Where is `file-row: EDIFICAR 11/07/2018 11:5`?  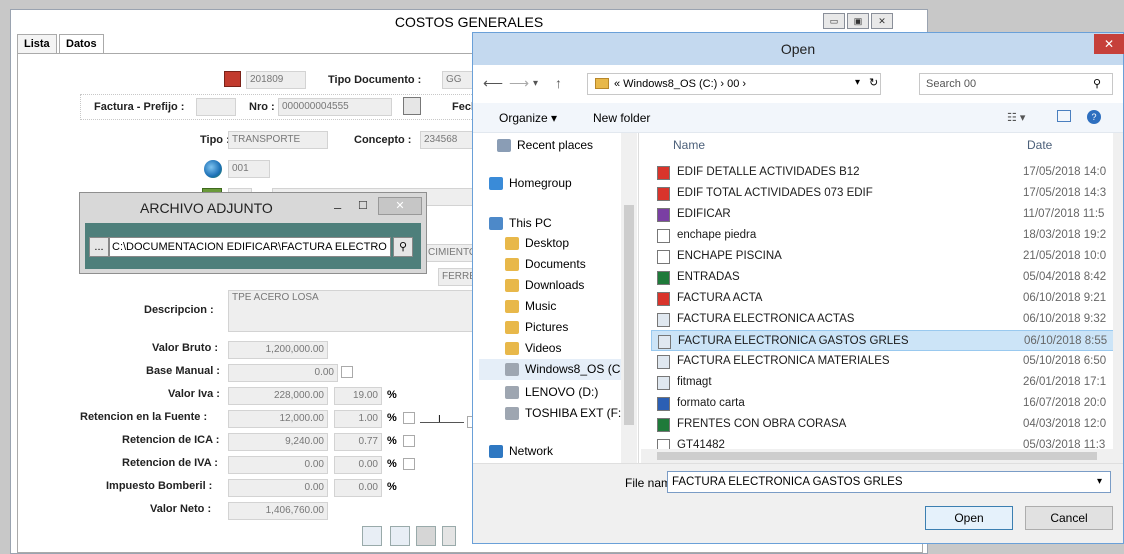 file-row: EDIFICAR 11/07/2018 11:5 is located at coordinates (886, 214).